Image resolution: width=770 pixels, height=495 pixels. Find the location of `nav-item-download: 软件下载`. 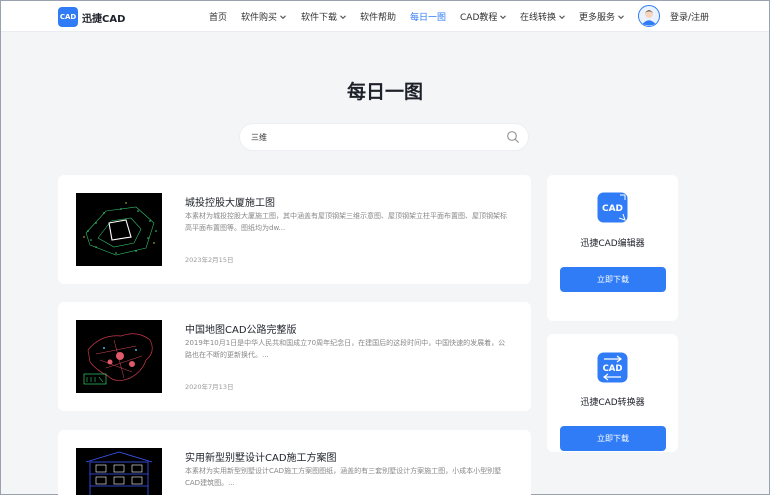

nav-item-download: 软件下载 is located at coordinates (324, 16).